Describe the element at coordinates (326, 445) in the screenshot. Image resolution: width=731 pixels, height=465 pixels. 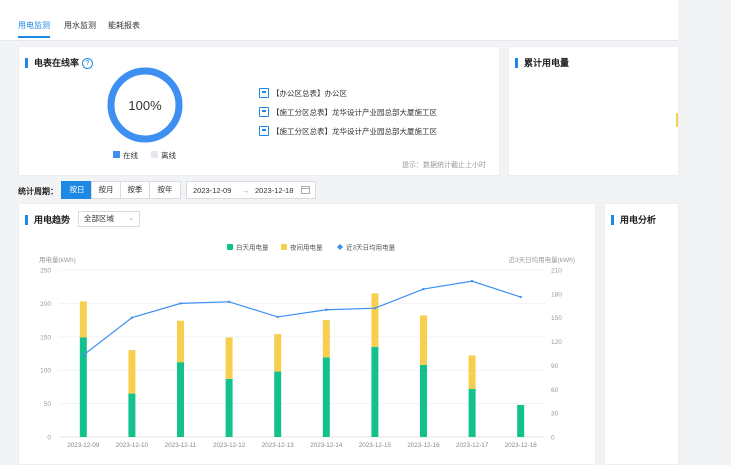
I see `x-tick-label: 2023-12-14` at that location.